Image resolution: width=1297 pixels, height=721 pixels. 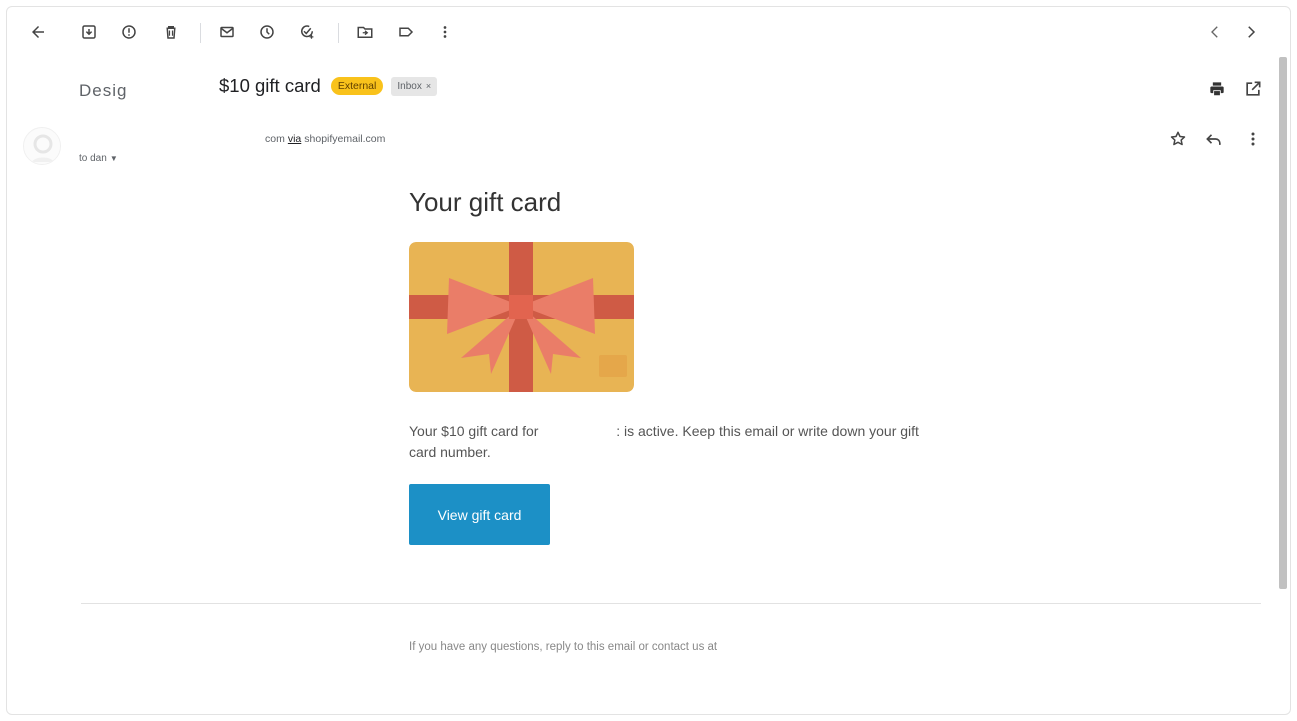 I want to click on view-gift-card-button: View gift card, so click(x=479, y=514).